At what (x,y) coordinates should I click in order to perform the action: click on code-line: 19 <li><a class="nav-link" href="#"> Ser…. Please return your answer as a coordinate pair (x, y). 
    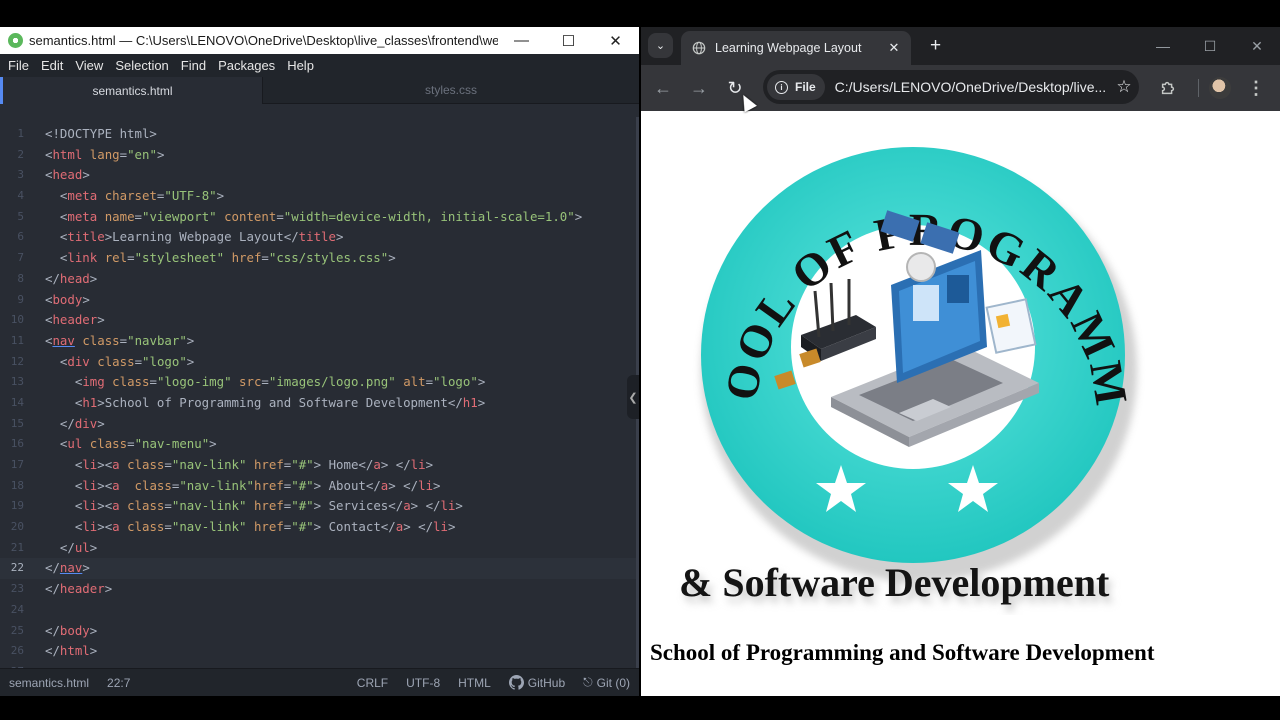
    Looking at the image, I should click on (319, 506).